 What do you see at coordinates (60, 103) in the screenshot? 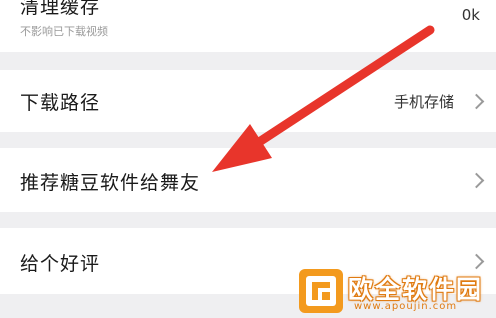
I see `download-path-label: 下载路径` at bounding box center [60, 103].